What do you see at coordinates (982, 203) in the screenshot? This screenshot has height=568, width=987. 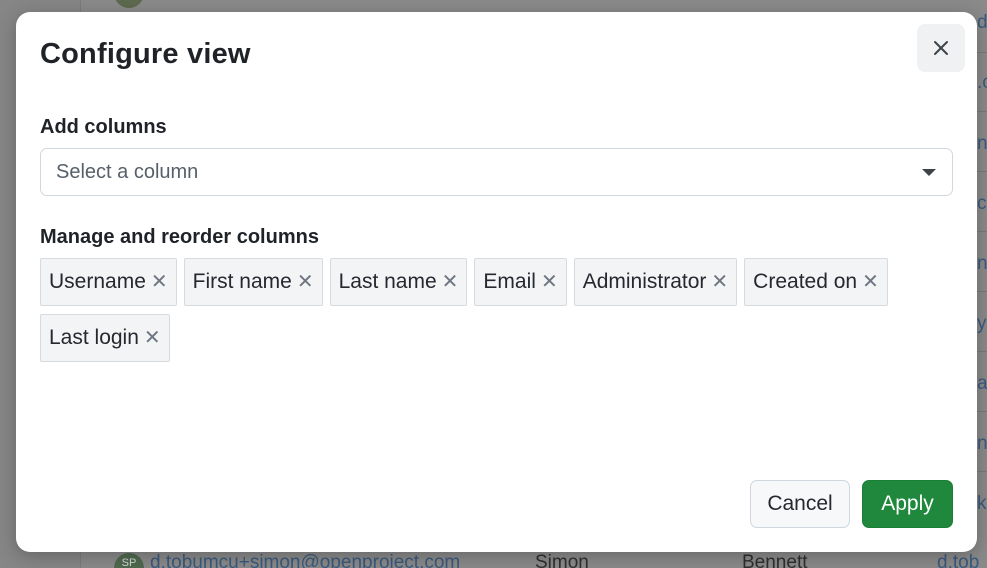 I see `background-cell: c` at bounding box center [982, 203].